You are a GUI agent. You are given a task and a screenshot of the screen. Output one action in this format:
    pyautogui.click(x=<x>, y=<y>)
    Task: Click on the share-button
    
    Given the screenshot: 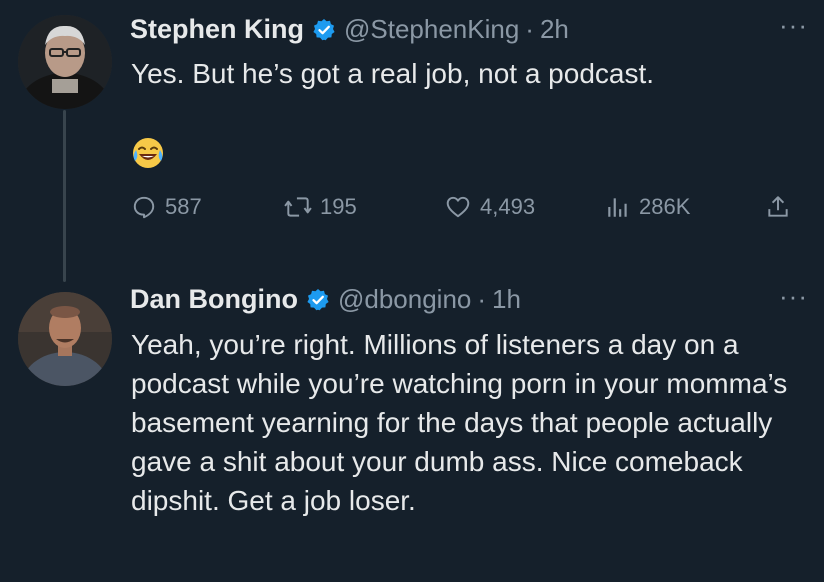 What is the action you would take?
    pyautogui.click(x=778, y=207)
    